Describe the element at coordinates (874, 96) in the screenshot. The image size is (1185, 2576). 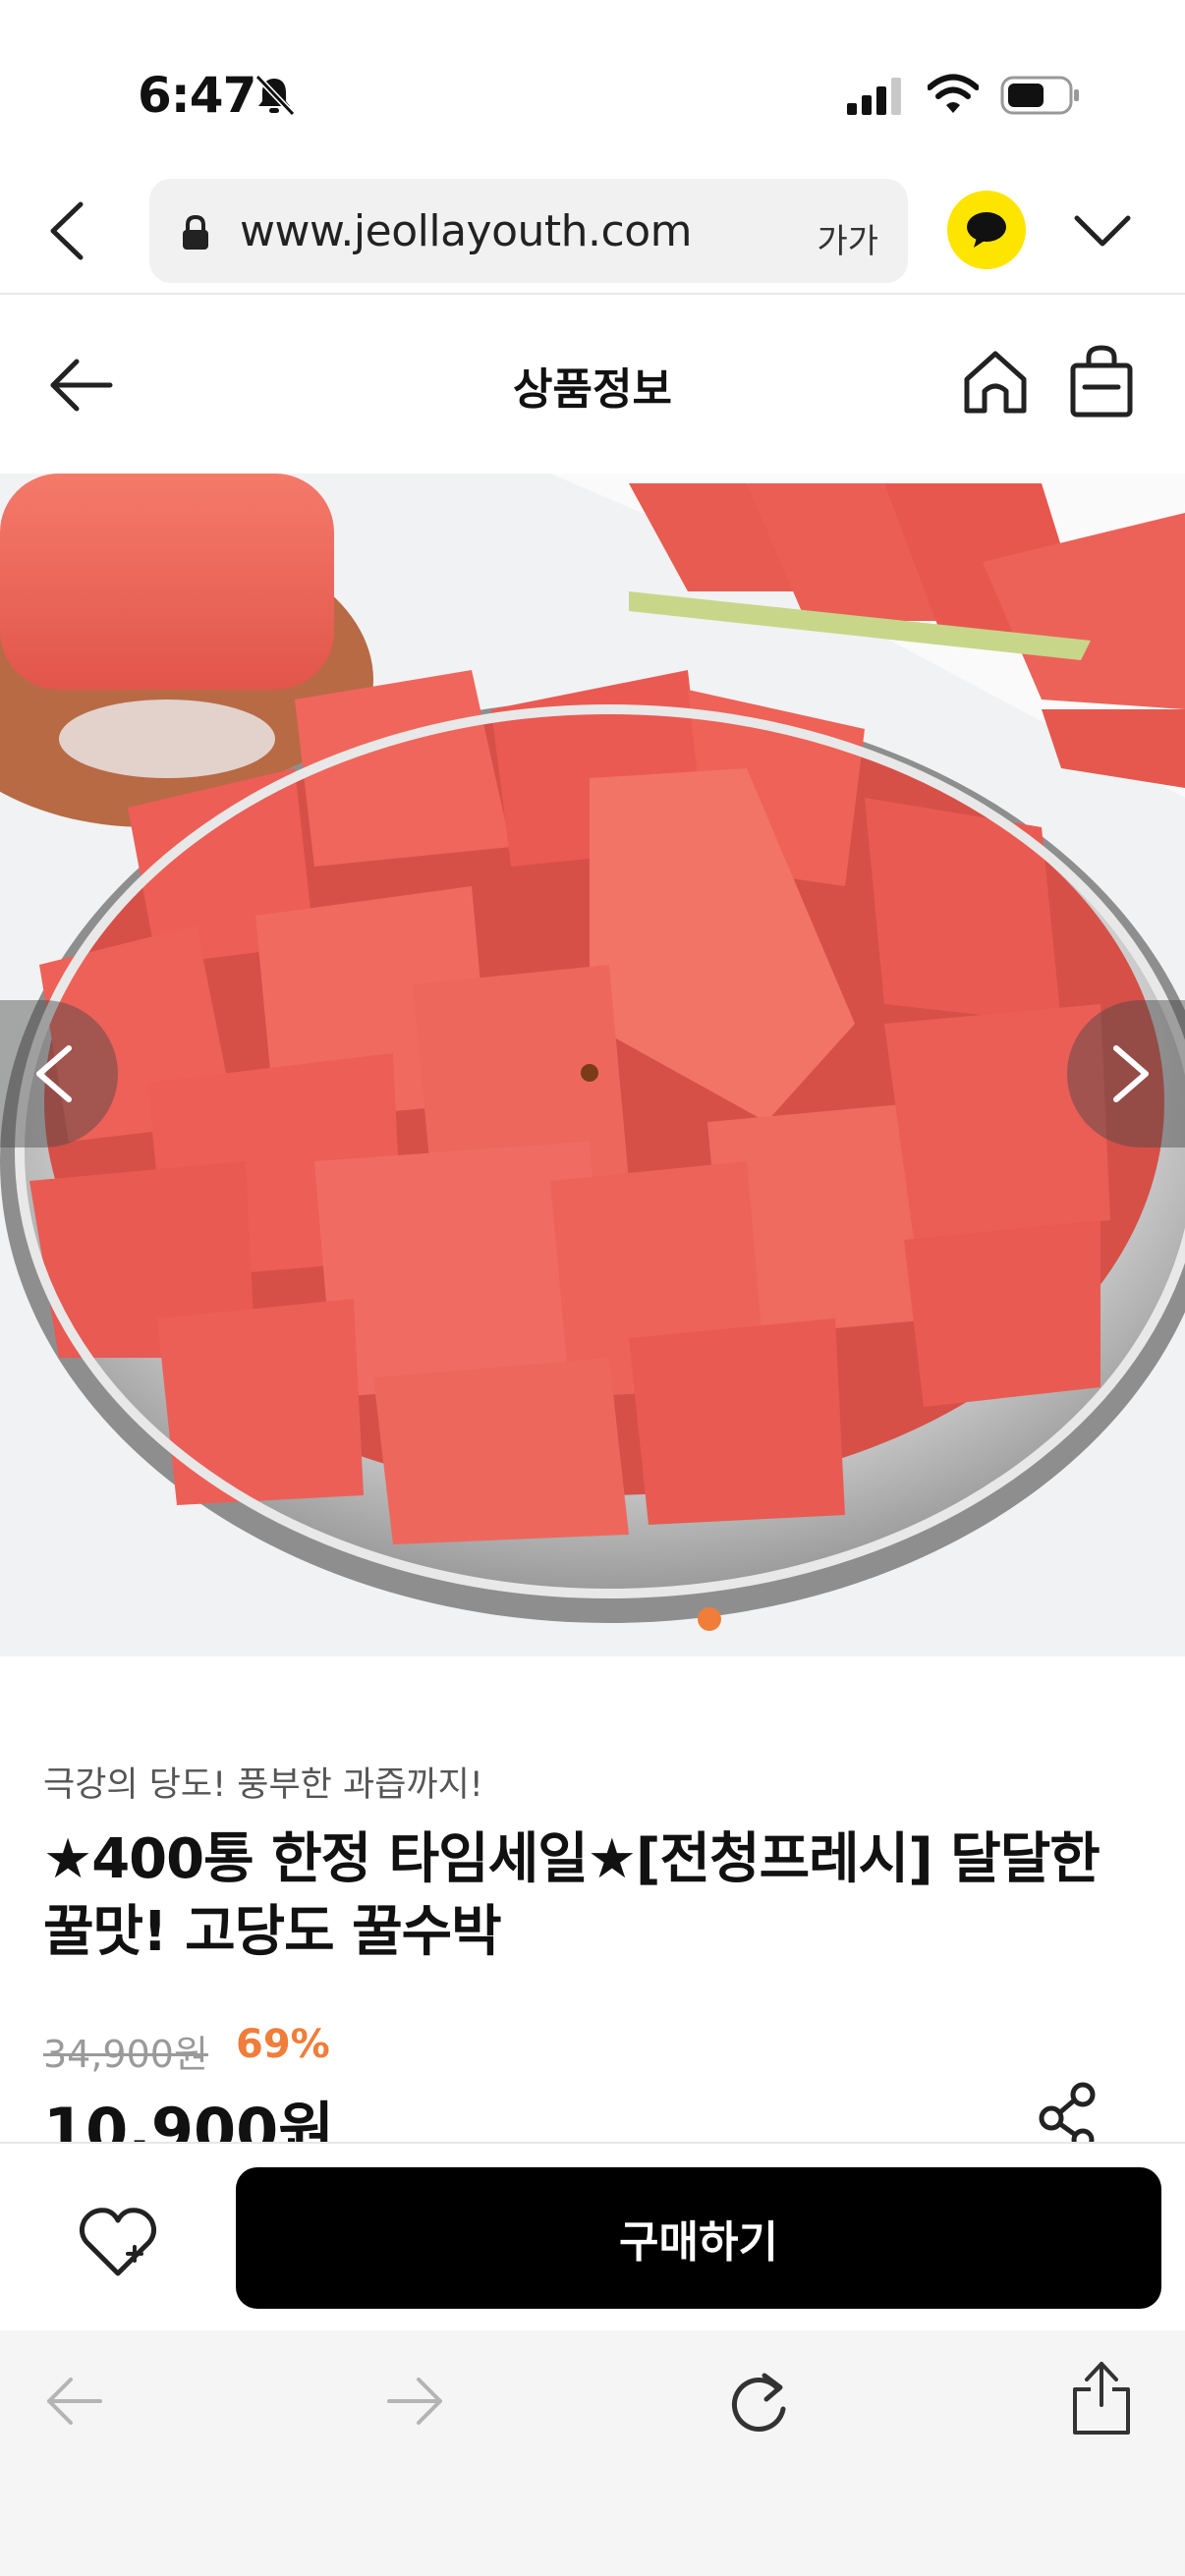
I see `signal-icon` at that location.